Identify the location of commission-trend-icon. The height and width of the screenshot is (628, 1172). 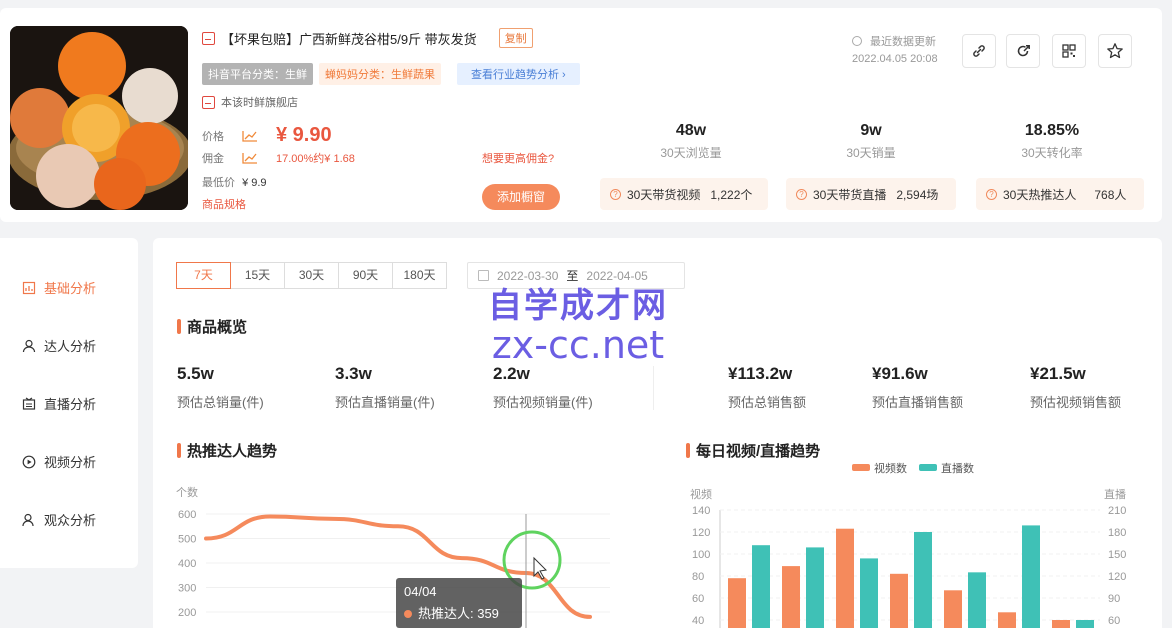
(250, 158).